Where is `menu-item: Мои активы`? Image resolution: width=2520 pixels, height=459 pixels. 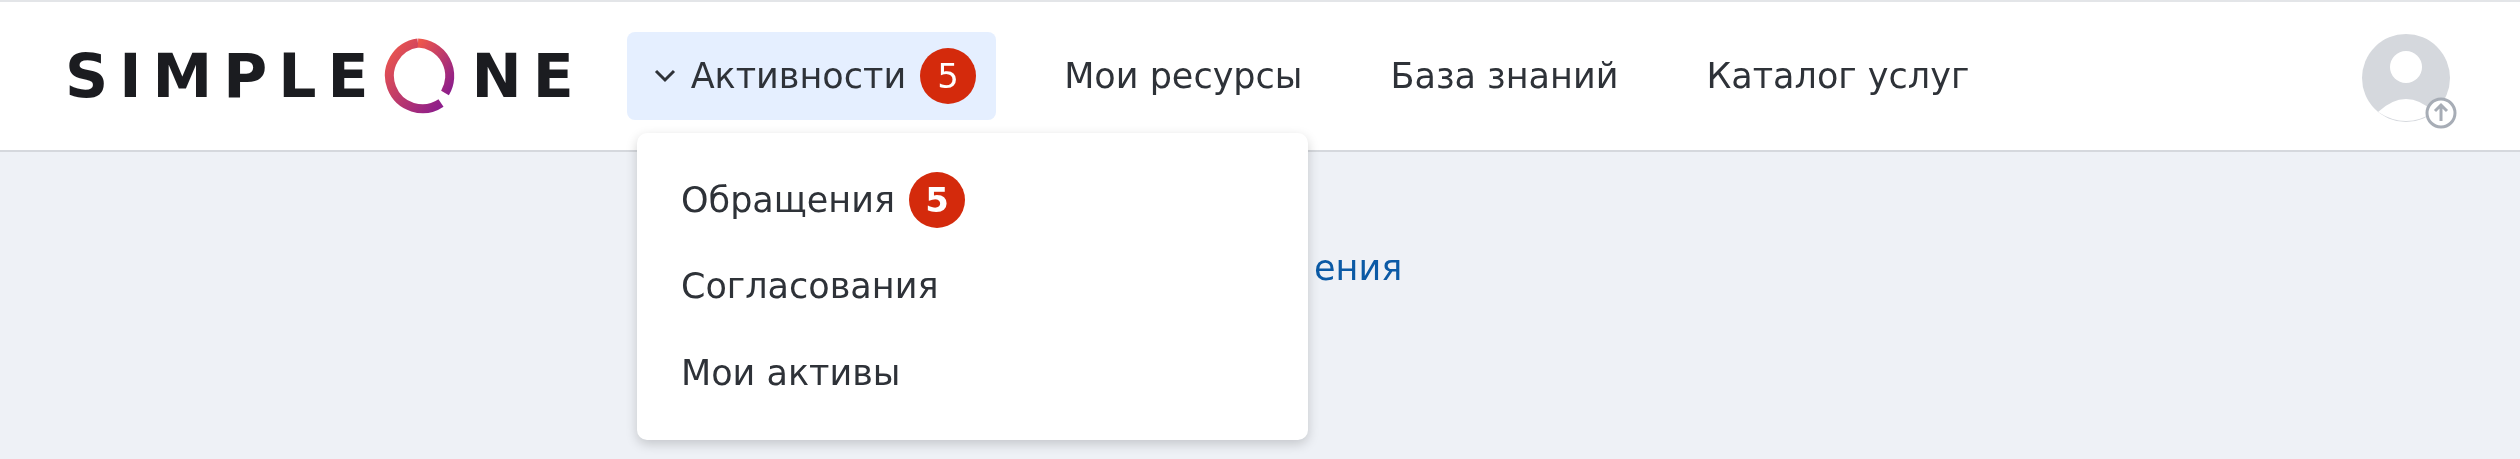 menu-item: Мои активы is located at coordinates (972, 372).